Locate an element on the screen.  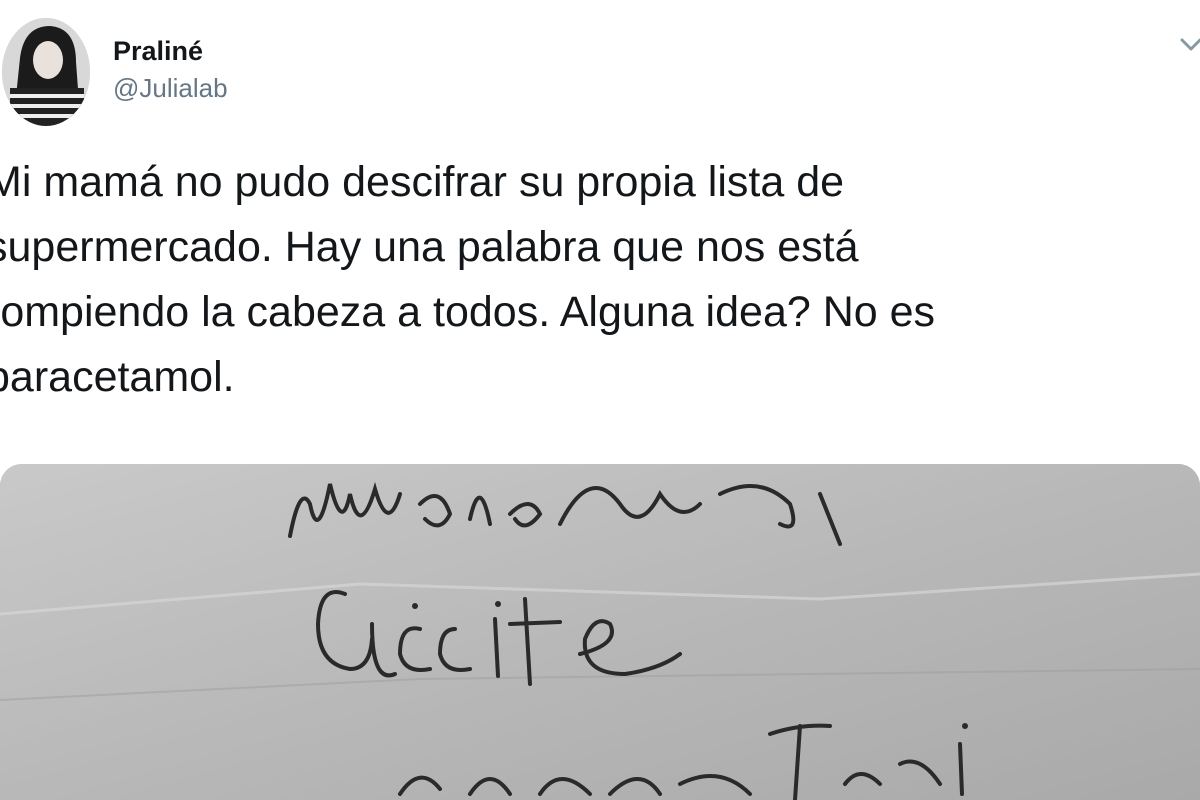
author-names: Praliné @Julialab is located at coordinates (170, 70).